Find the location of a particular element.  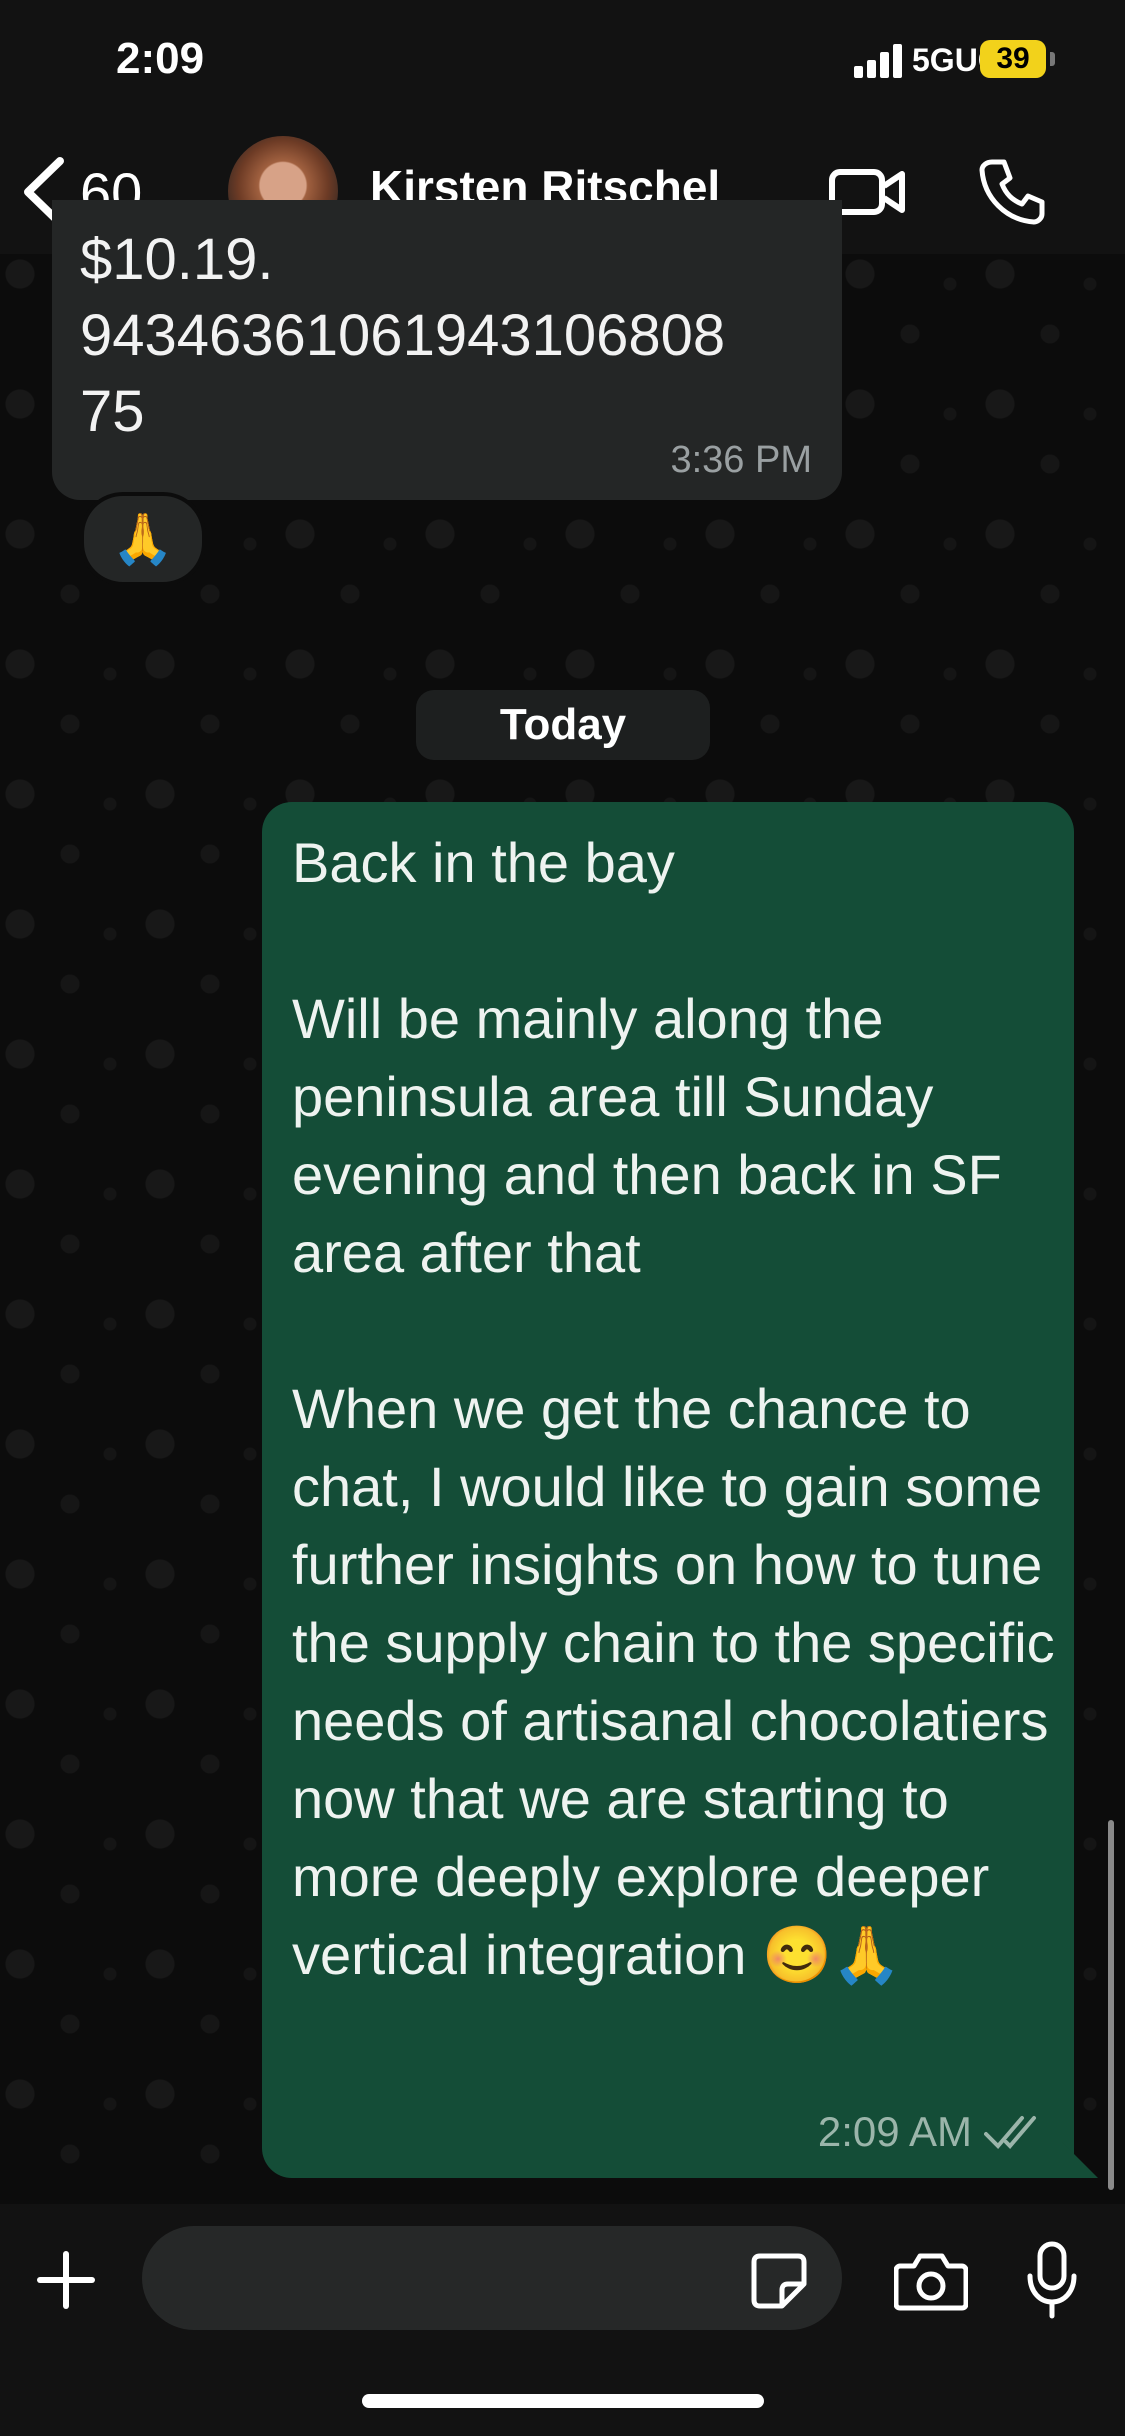

camera-icon is located at coordinates (931, 2282).